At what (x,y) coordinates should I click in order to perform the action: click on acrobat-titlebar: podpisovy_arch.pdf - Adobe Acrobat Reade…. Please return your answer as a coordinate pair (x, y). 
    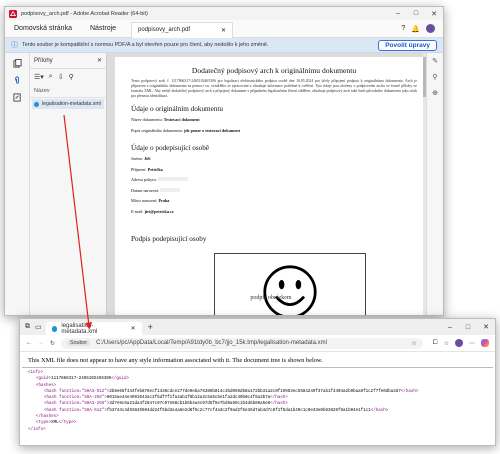
    Looking at the image, I should click on (224, 13).